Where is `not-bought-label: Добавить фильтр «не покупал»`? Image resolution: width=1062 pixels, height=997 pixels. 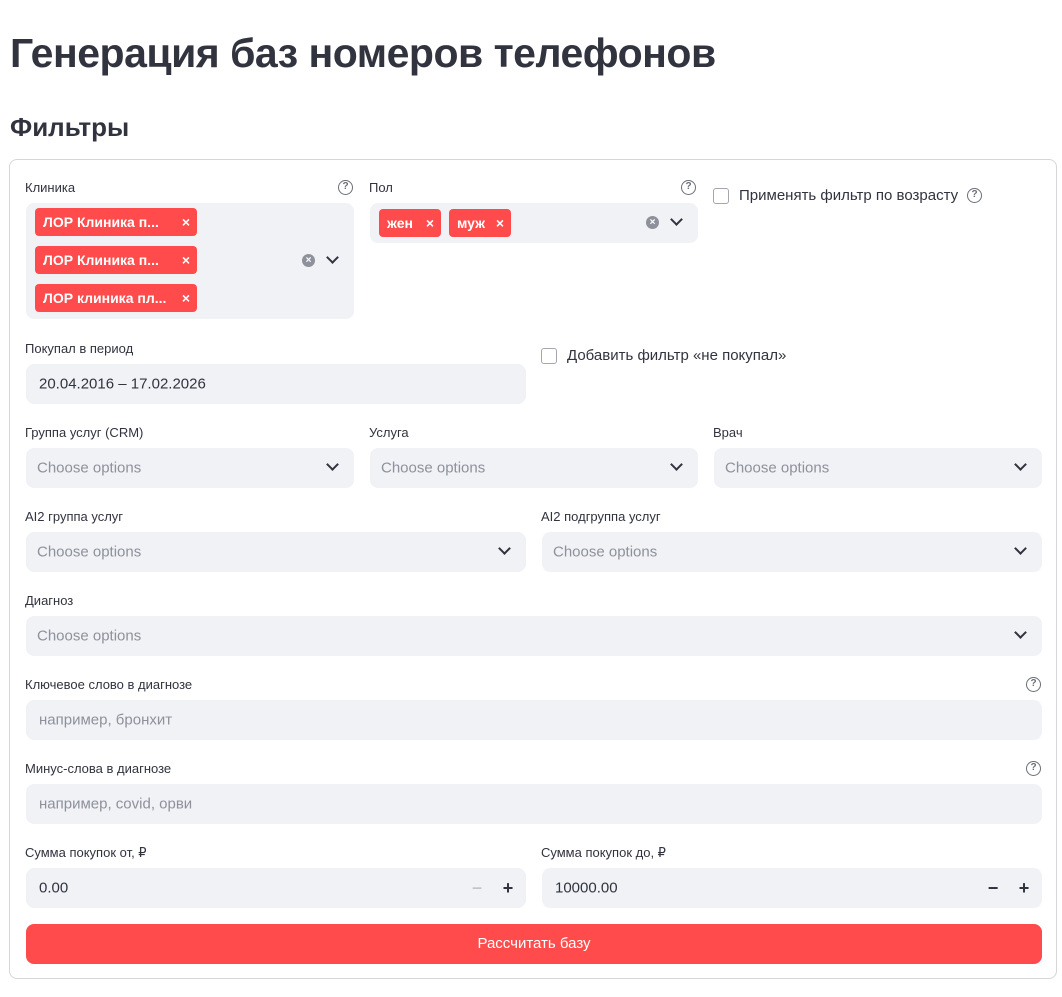
not-bought-label: Добавить фильтр «не покупал» is located at coordinates (676, 355).